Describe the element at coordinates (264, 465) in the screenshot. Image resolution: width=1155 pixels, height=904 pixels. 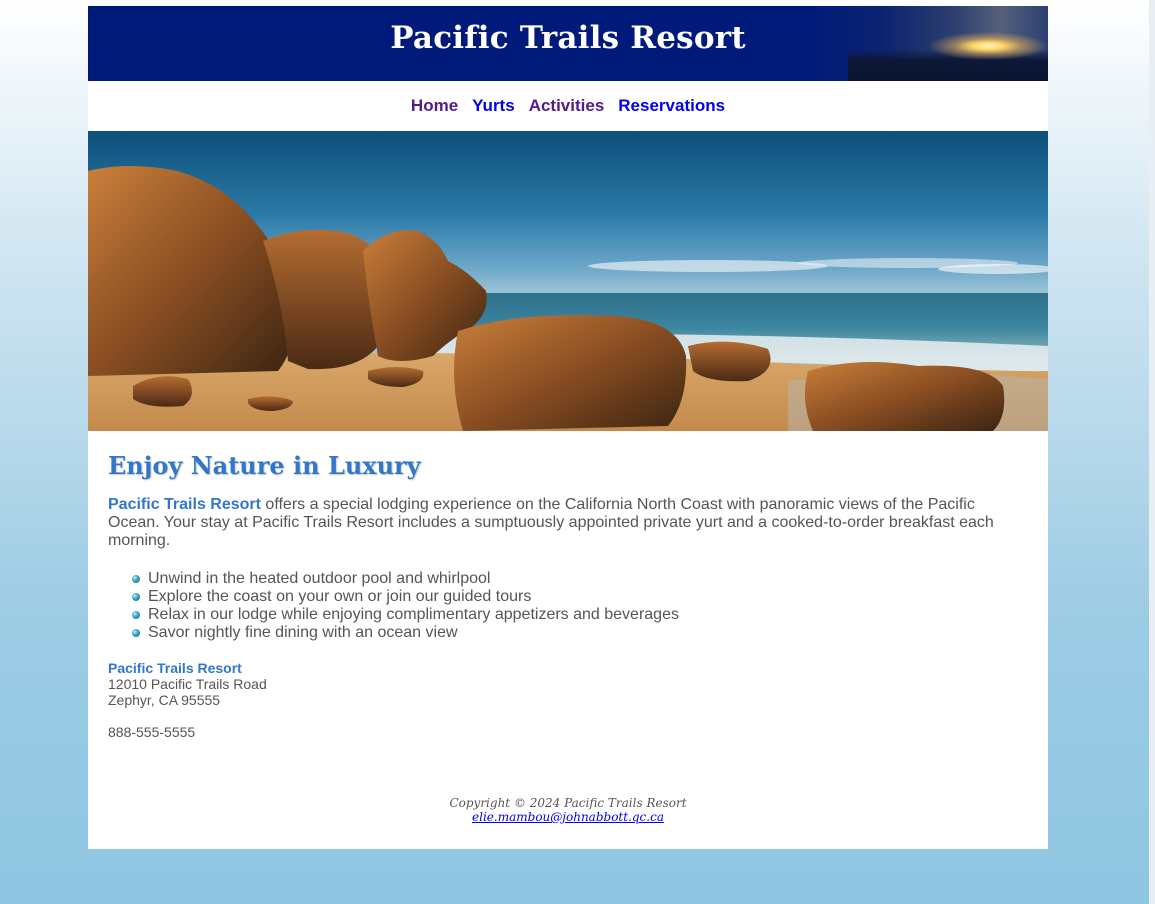
I see `page-heading: Enjoy Nature in Luxury` at that location.